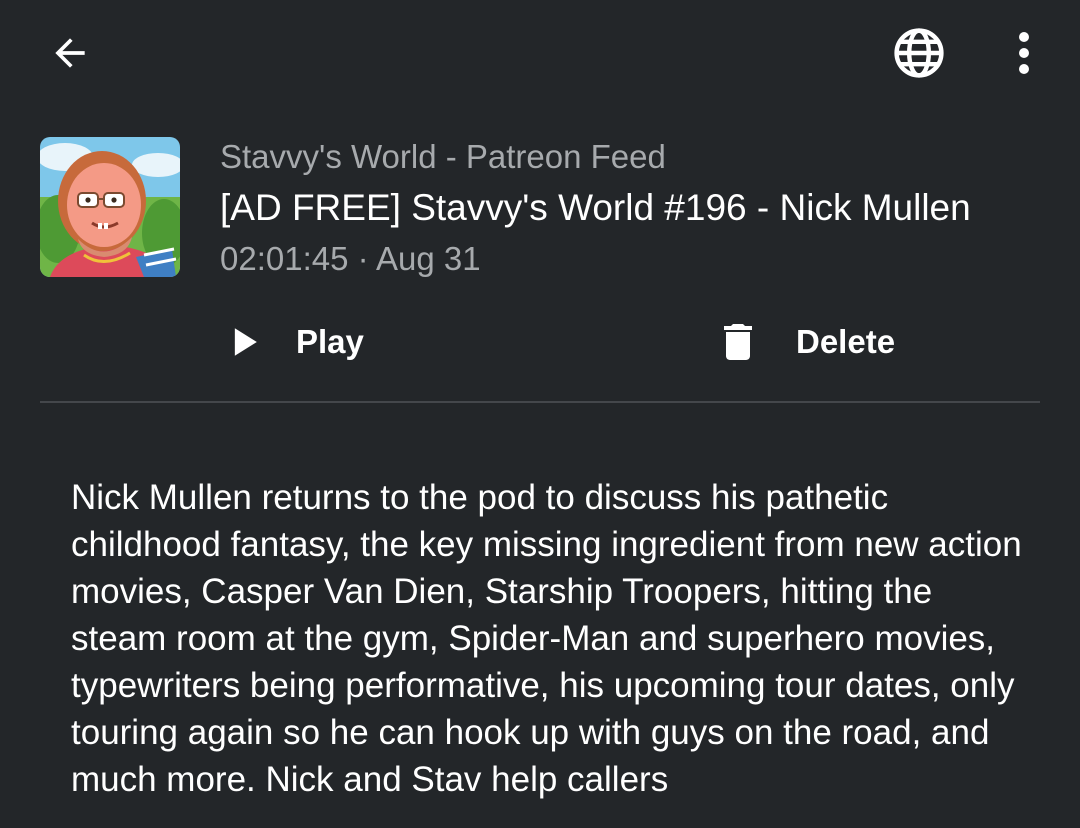 The image size is (1080, 828). Describe the element at coordinates (738, 342) in the screenshot. I see `trash-icon` at that location.